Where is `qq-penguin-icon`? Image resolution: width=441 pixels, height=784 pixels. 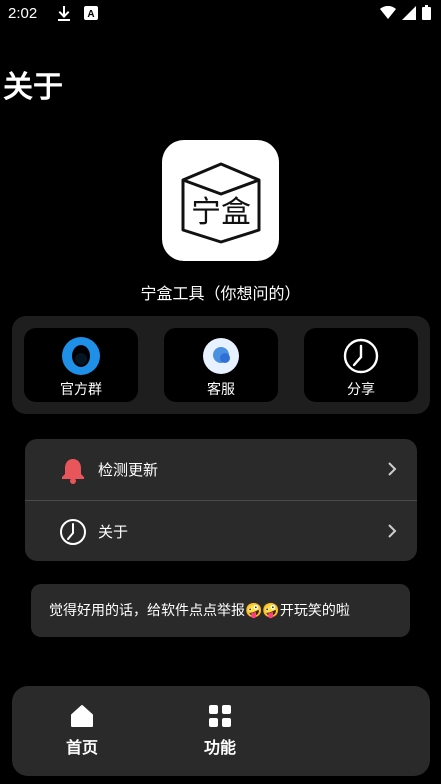 qq-penguin-icon is located at coordinates (81, 356).